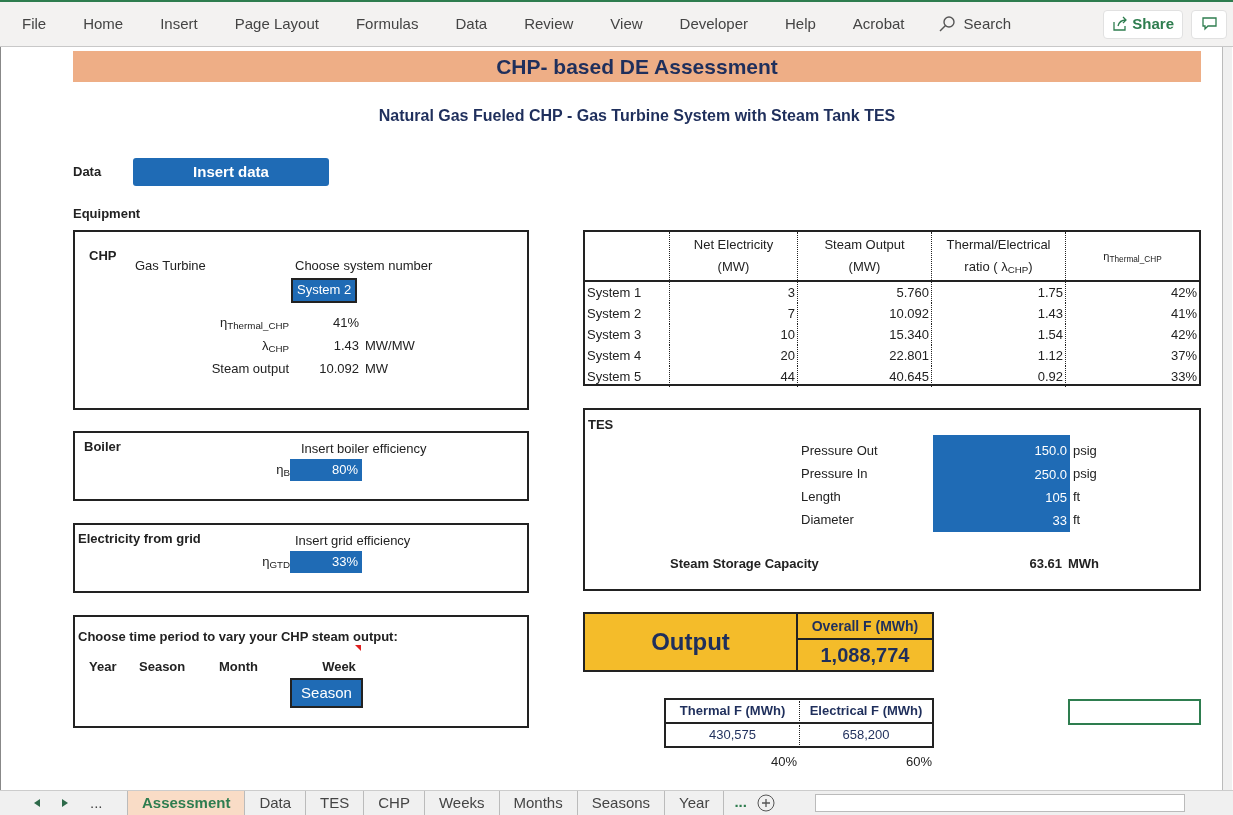  I want to click on capacity-value: 63.61, so click(1045, 563).